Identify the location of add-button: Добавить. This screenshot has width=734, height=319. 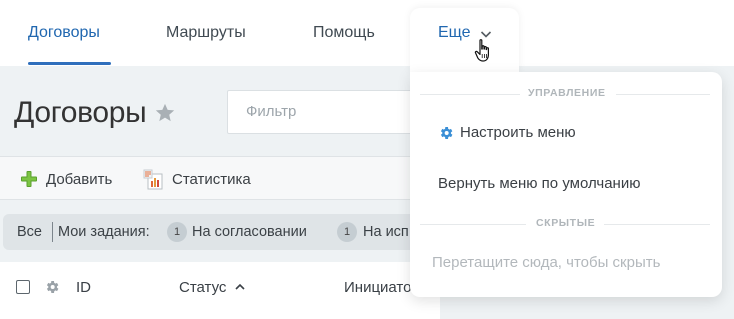
(66, 179).